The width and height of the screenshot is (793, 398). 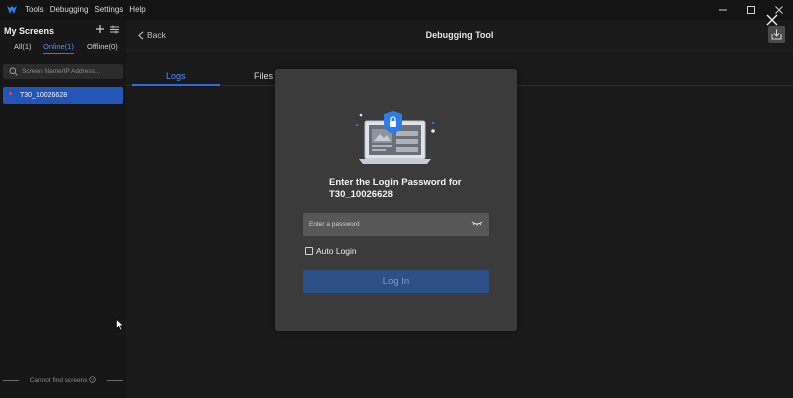 What do you see at coordinates (772, 20) in the screenshot?
I see `dialog-close-icon` at bounding box center [772, 20].